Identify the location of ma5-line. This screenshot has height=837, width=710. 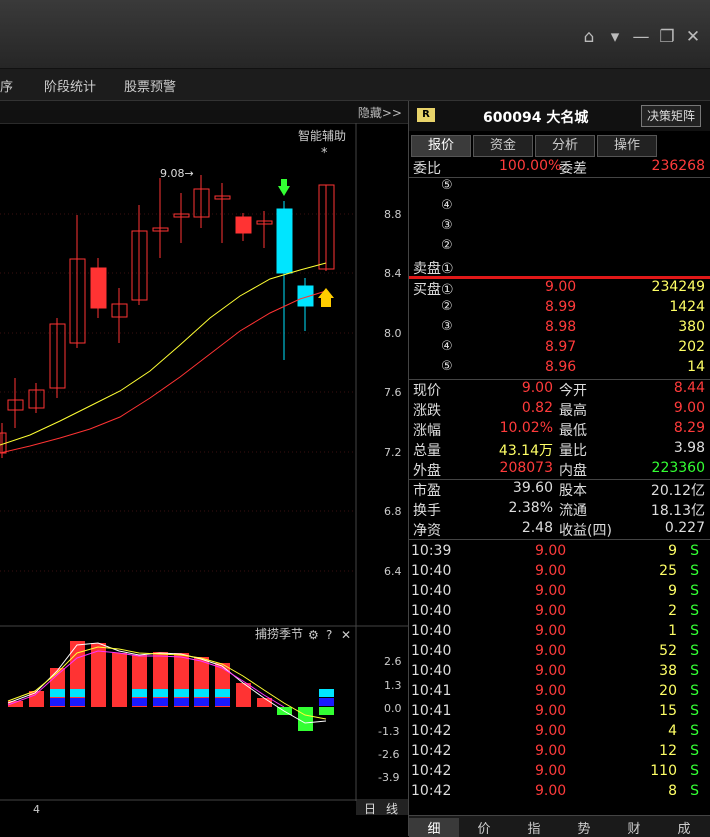
(163, 354).